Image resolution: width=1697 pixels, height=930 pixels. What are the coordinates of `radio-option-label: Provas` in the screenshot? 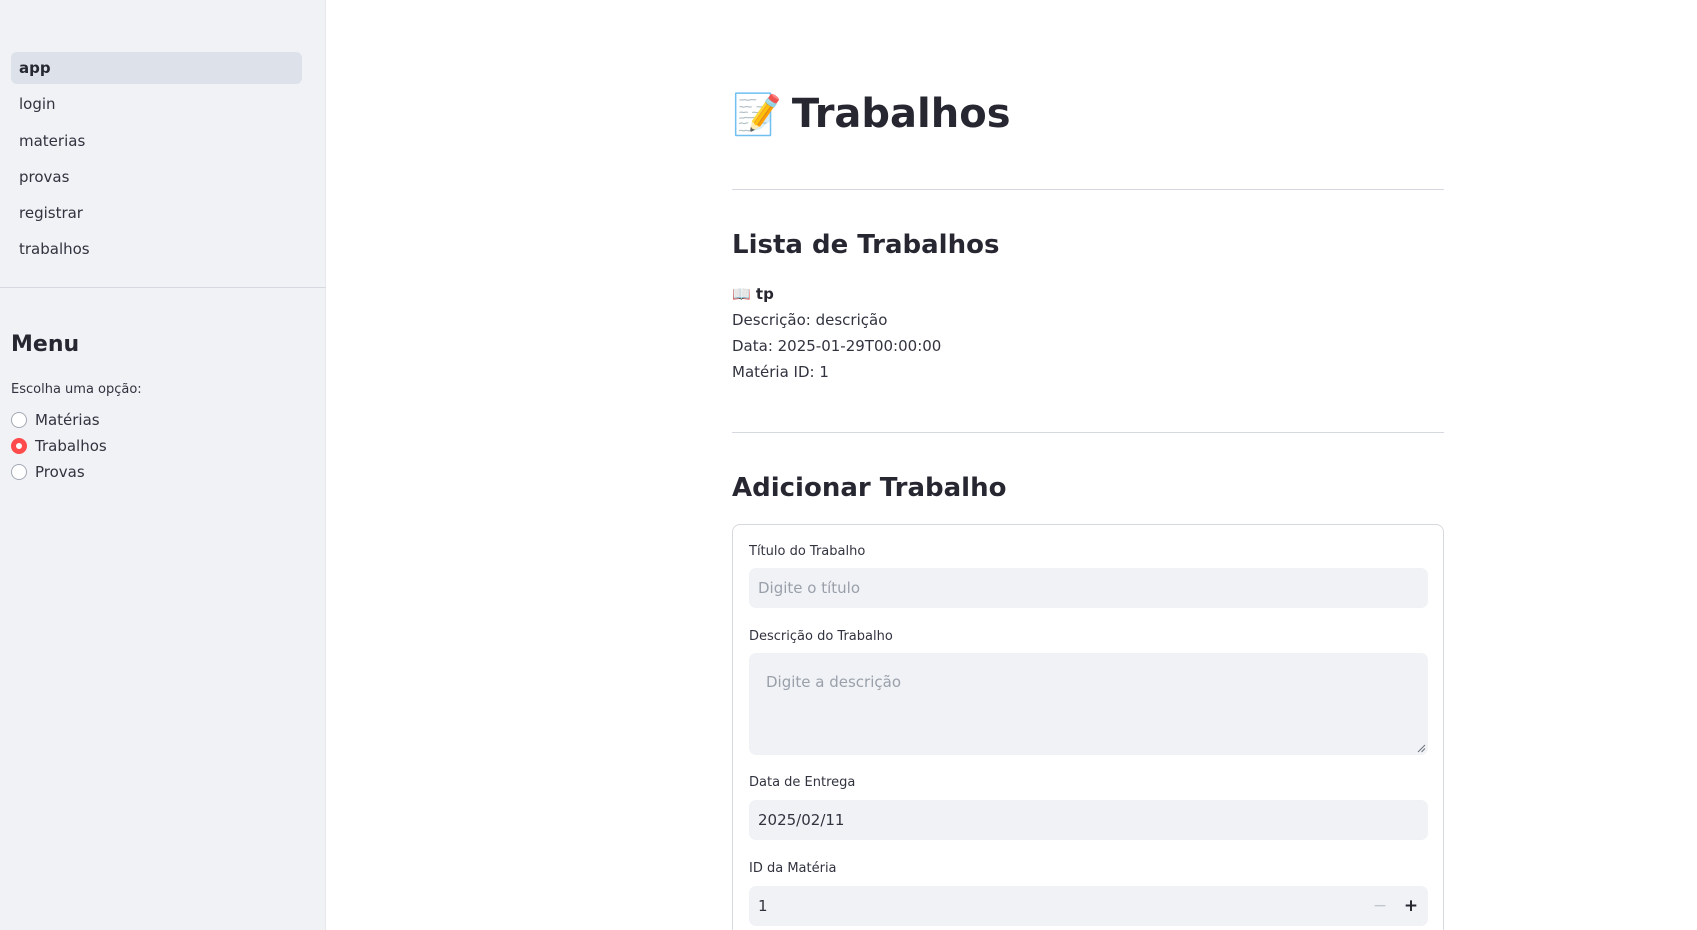 It's located at (60, 472).